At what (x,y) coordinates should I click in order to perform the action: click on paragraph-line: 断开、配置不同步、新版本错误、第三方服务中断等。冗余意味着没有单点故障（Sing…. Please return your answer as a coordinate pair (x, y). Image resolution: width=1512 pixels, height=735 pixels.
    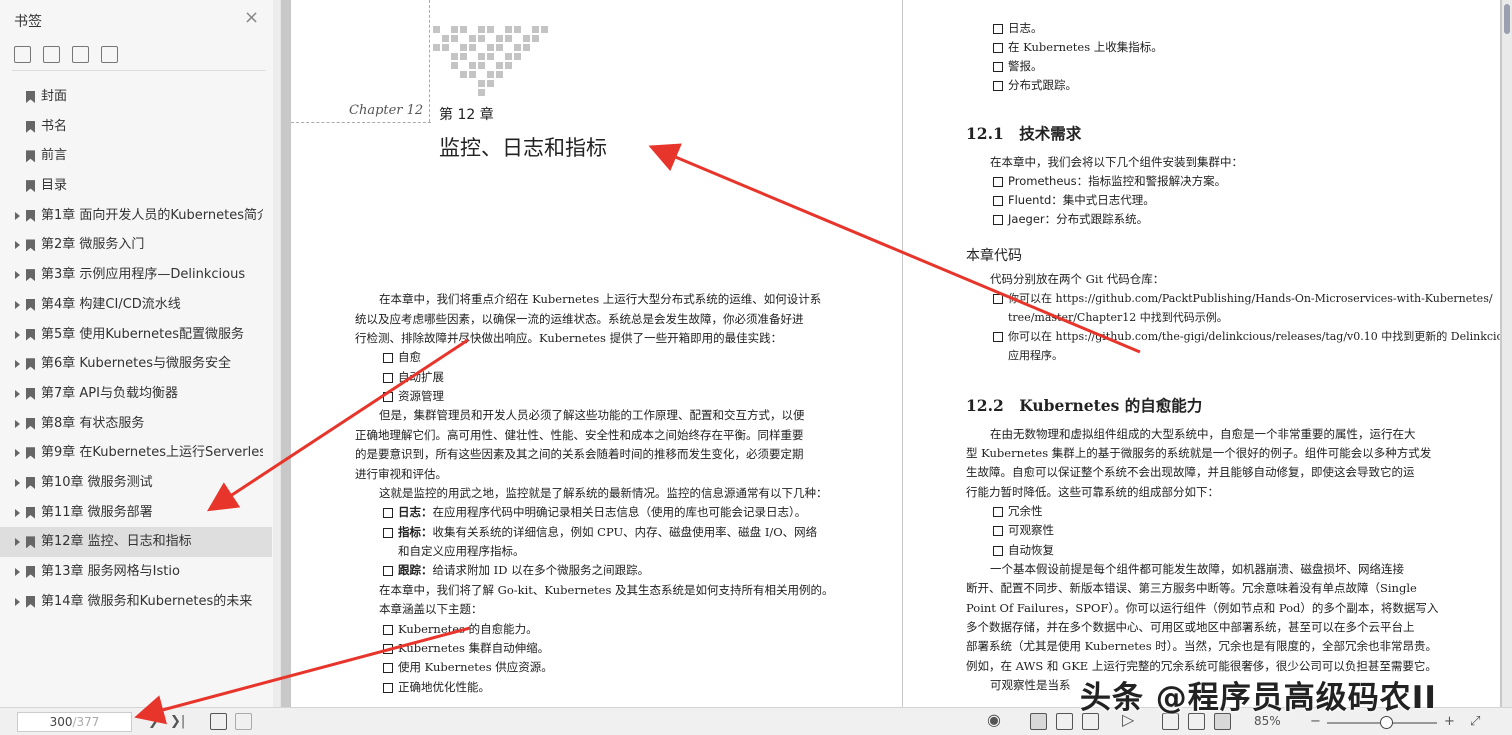
    Looking at the image, I should click on (1191, 588).